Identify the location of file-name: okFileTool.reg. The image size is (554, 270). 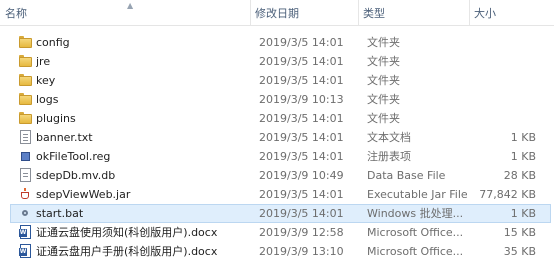
(73, 156).